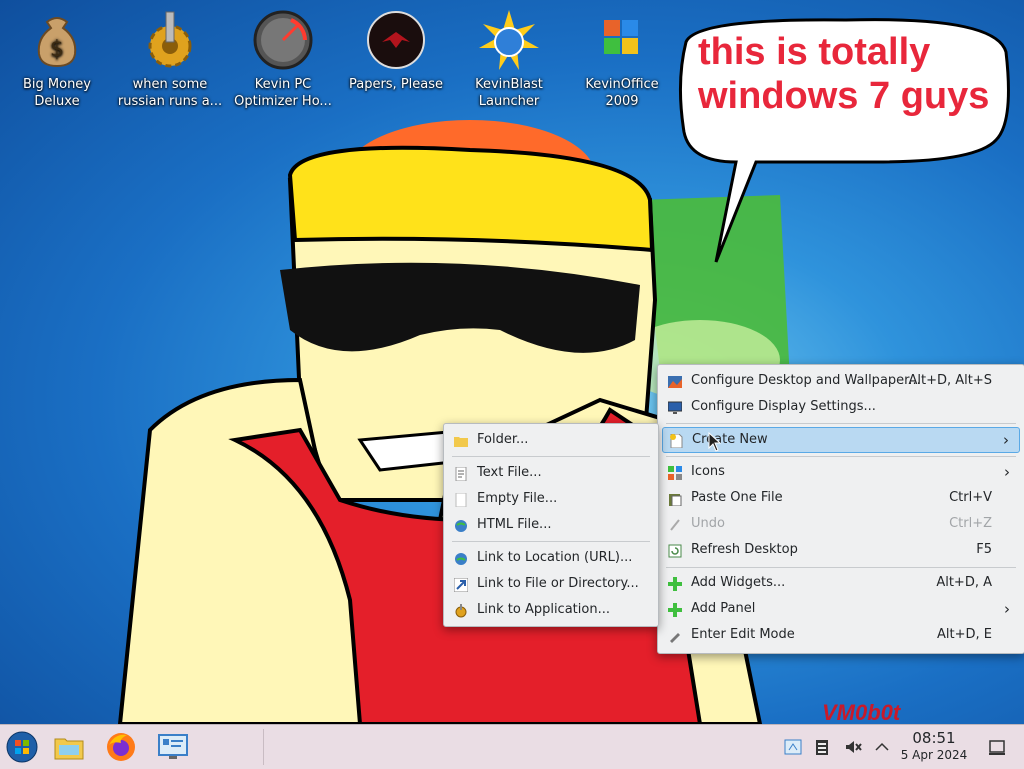 This screenshot has width=1024, height=769. What do you see at coordinates (841, 635) in the screenshot?
I see `menu-item-enter-edit-mode: Enter Edit Mode Alt+D, E` at bounding box center [841, 635].